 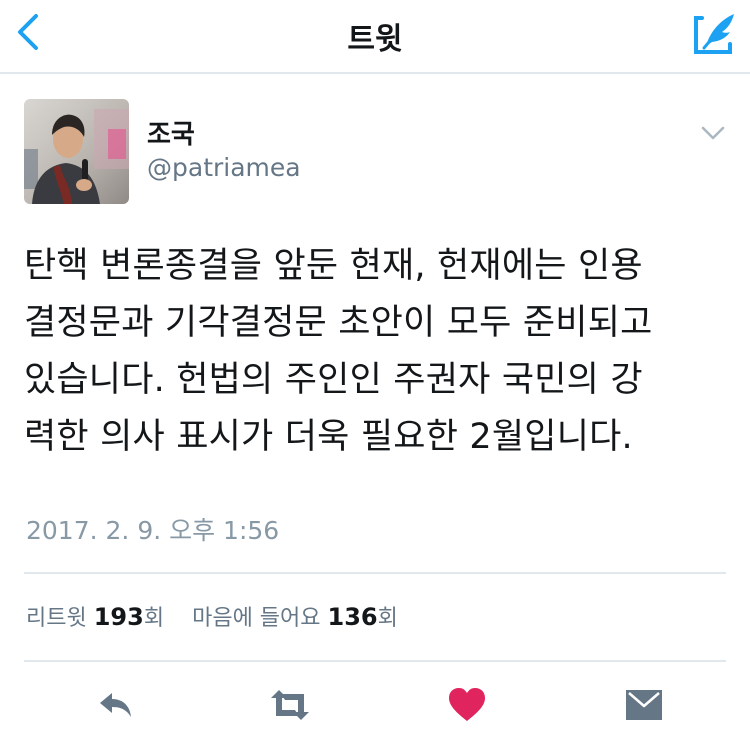 I want to click on tweet-timestamp: 2017. 2. 9. 오후 1:56, so click(x=152, y=529).